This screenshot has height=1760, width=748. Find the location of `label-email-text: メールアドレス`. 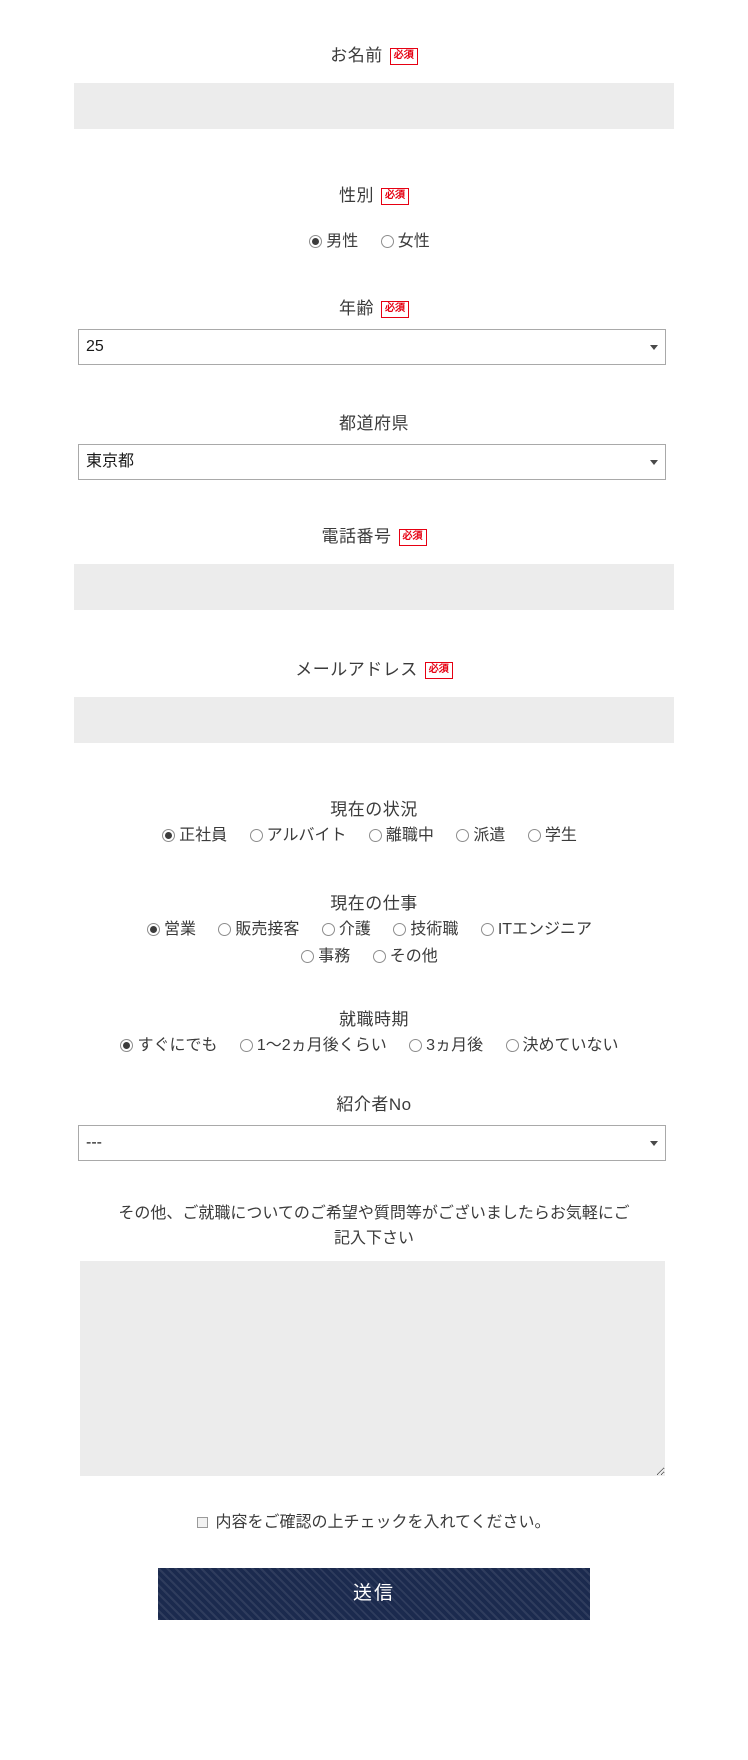

label-email-text: メールアドレス is located at coordinates (356, 669).